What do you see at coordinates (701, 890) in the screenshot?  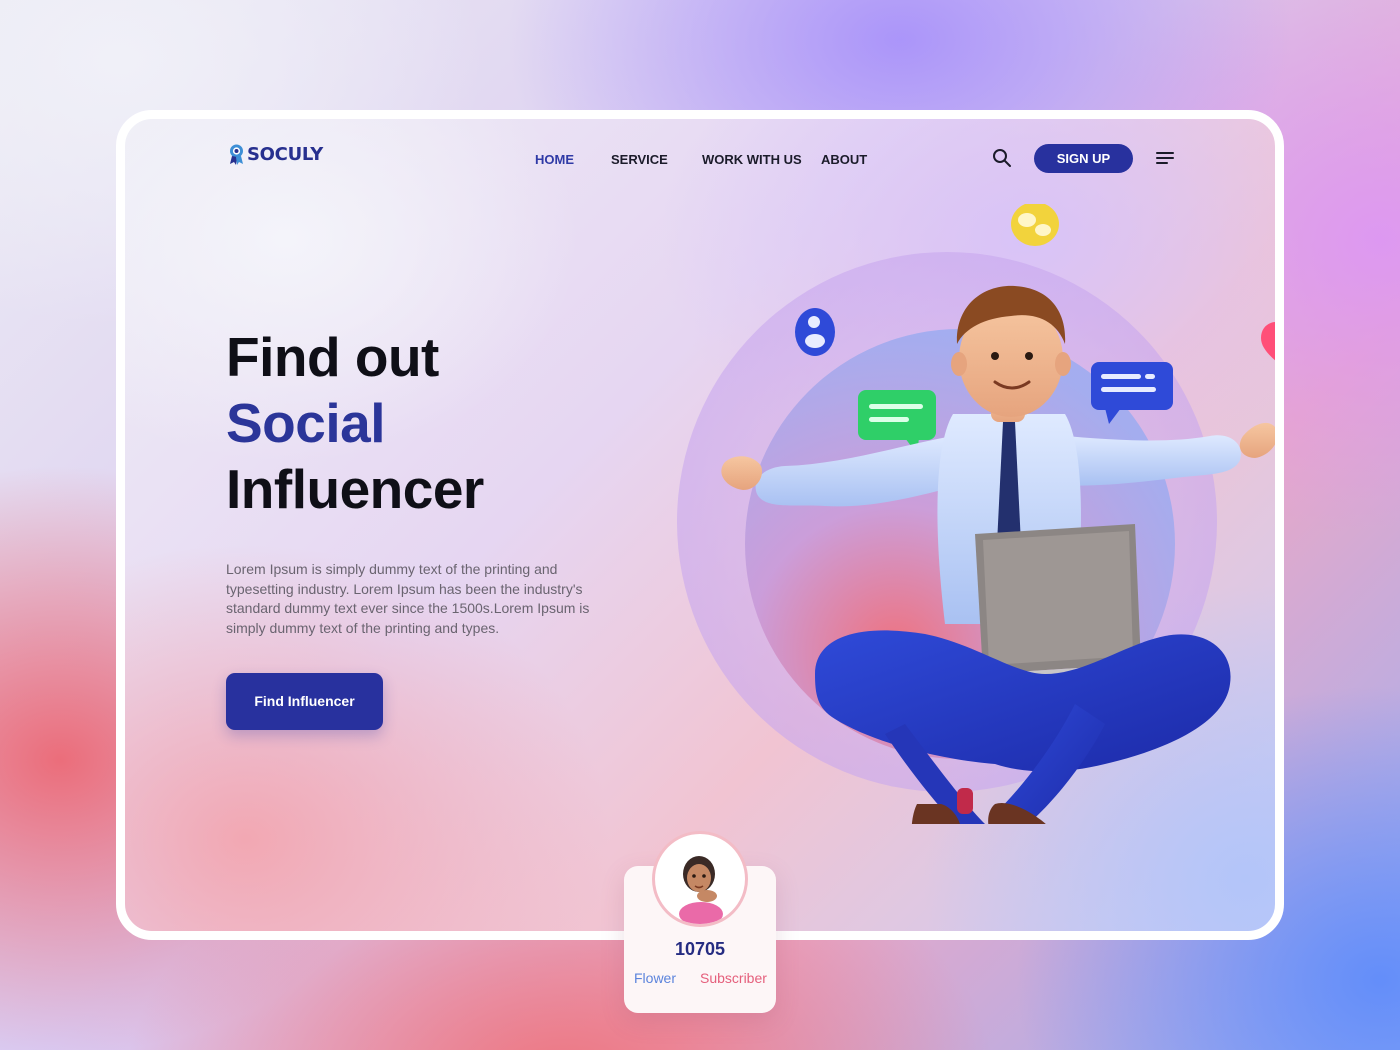 I see `woman-avatar-icon` at bounding box center [701, 890].